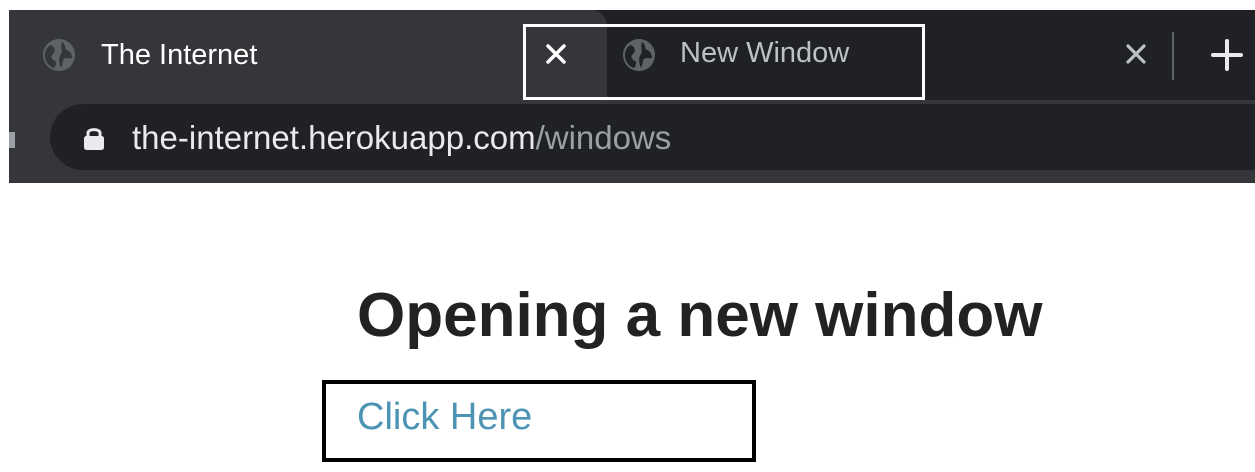 This screenshot has width=1255, height=472. I want to click on address-bar: the-internet.herokuapp.com/windows, so click(652, 137).